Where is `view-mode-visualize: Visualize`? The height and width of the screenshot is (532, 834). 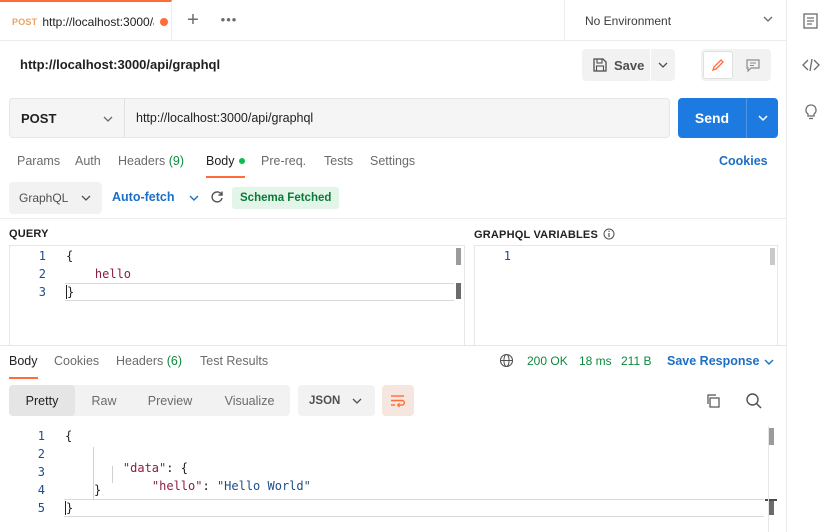
view-mode-visualize: Visualize is located at coordinates (249, 400).